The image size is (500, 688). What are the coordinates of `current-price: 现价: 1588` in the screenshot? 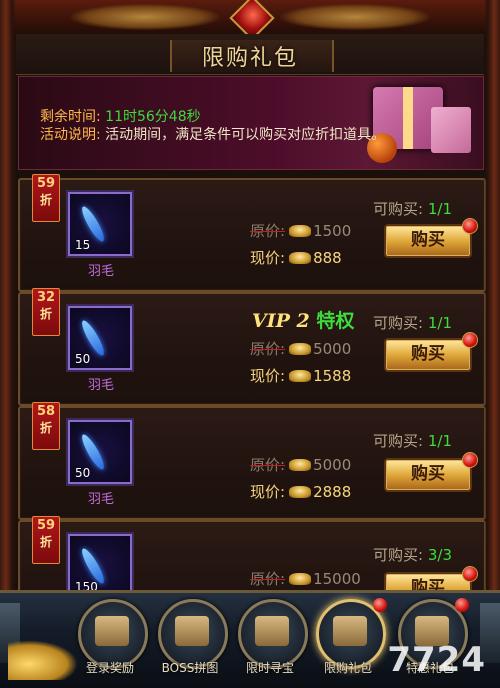 It's located at (301, 376).